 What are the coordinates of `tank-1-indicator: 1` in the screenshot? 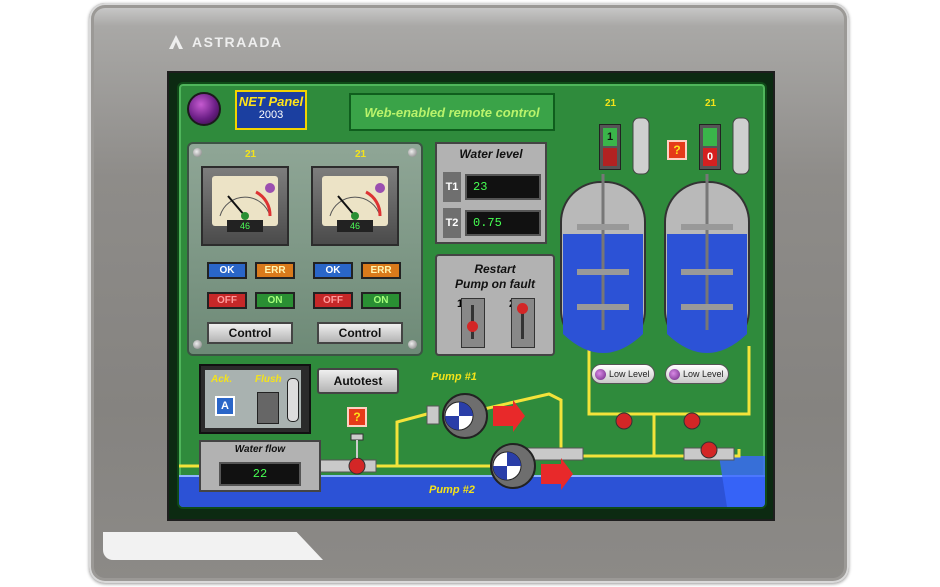 It's located at (610, 147).